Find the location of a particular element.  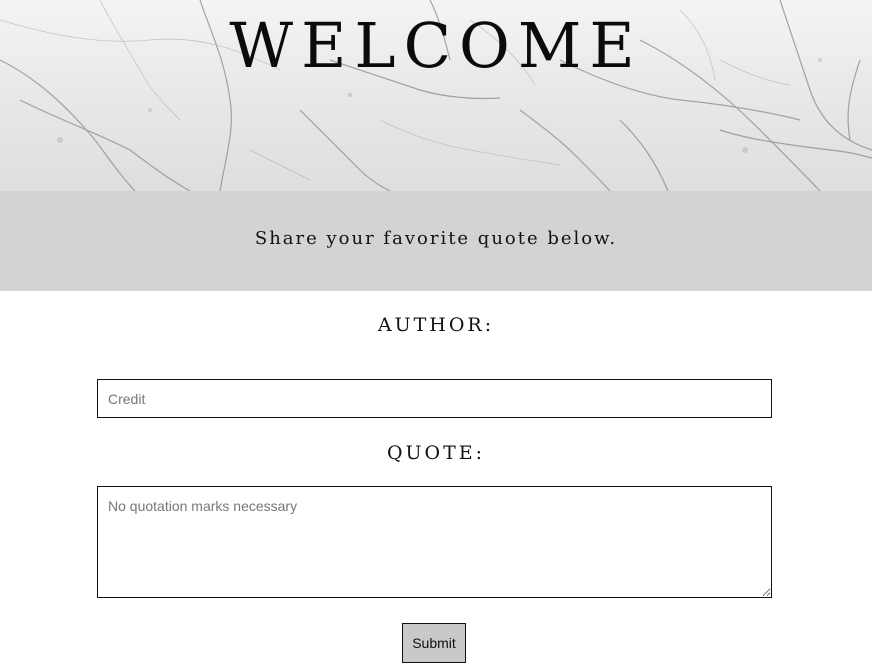

quote-textarea is located at coordinates (434, 542).